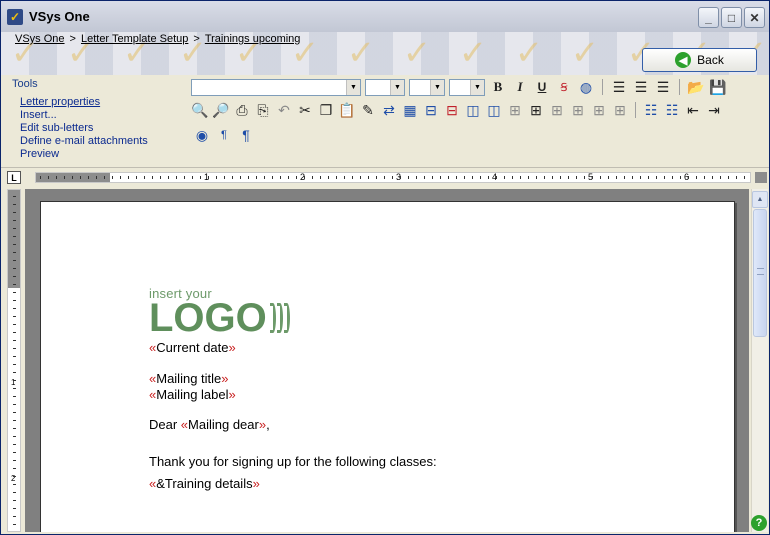 Image resolution: width=770 pixels, height=535 pixels. What do you see at coordinates (515, 110) in the screenshot?
I see `delete-cells-icon: ⊞` at bounding box center [515, 110].